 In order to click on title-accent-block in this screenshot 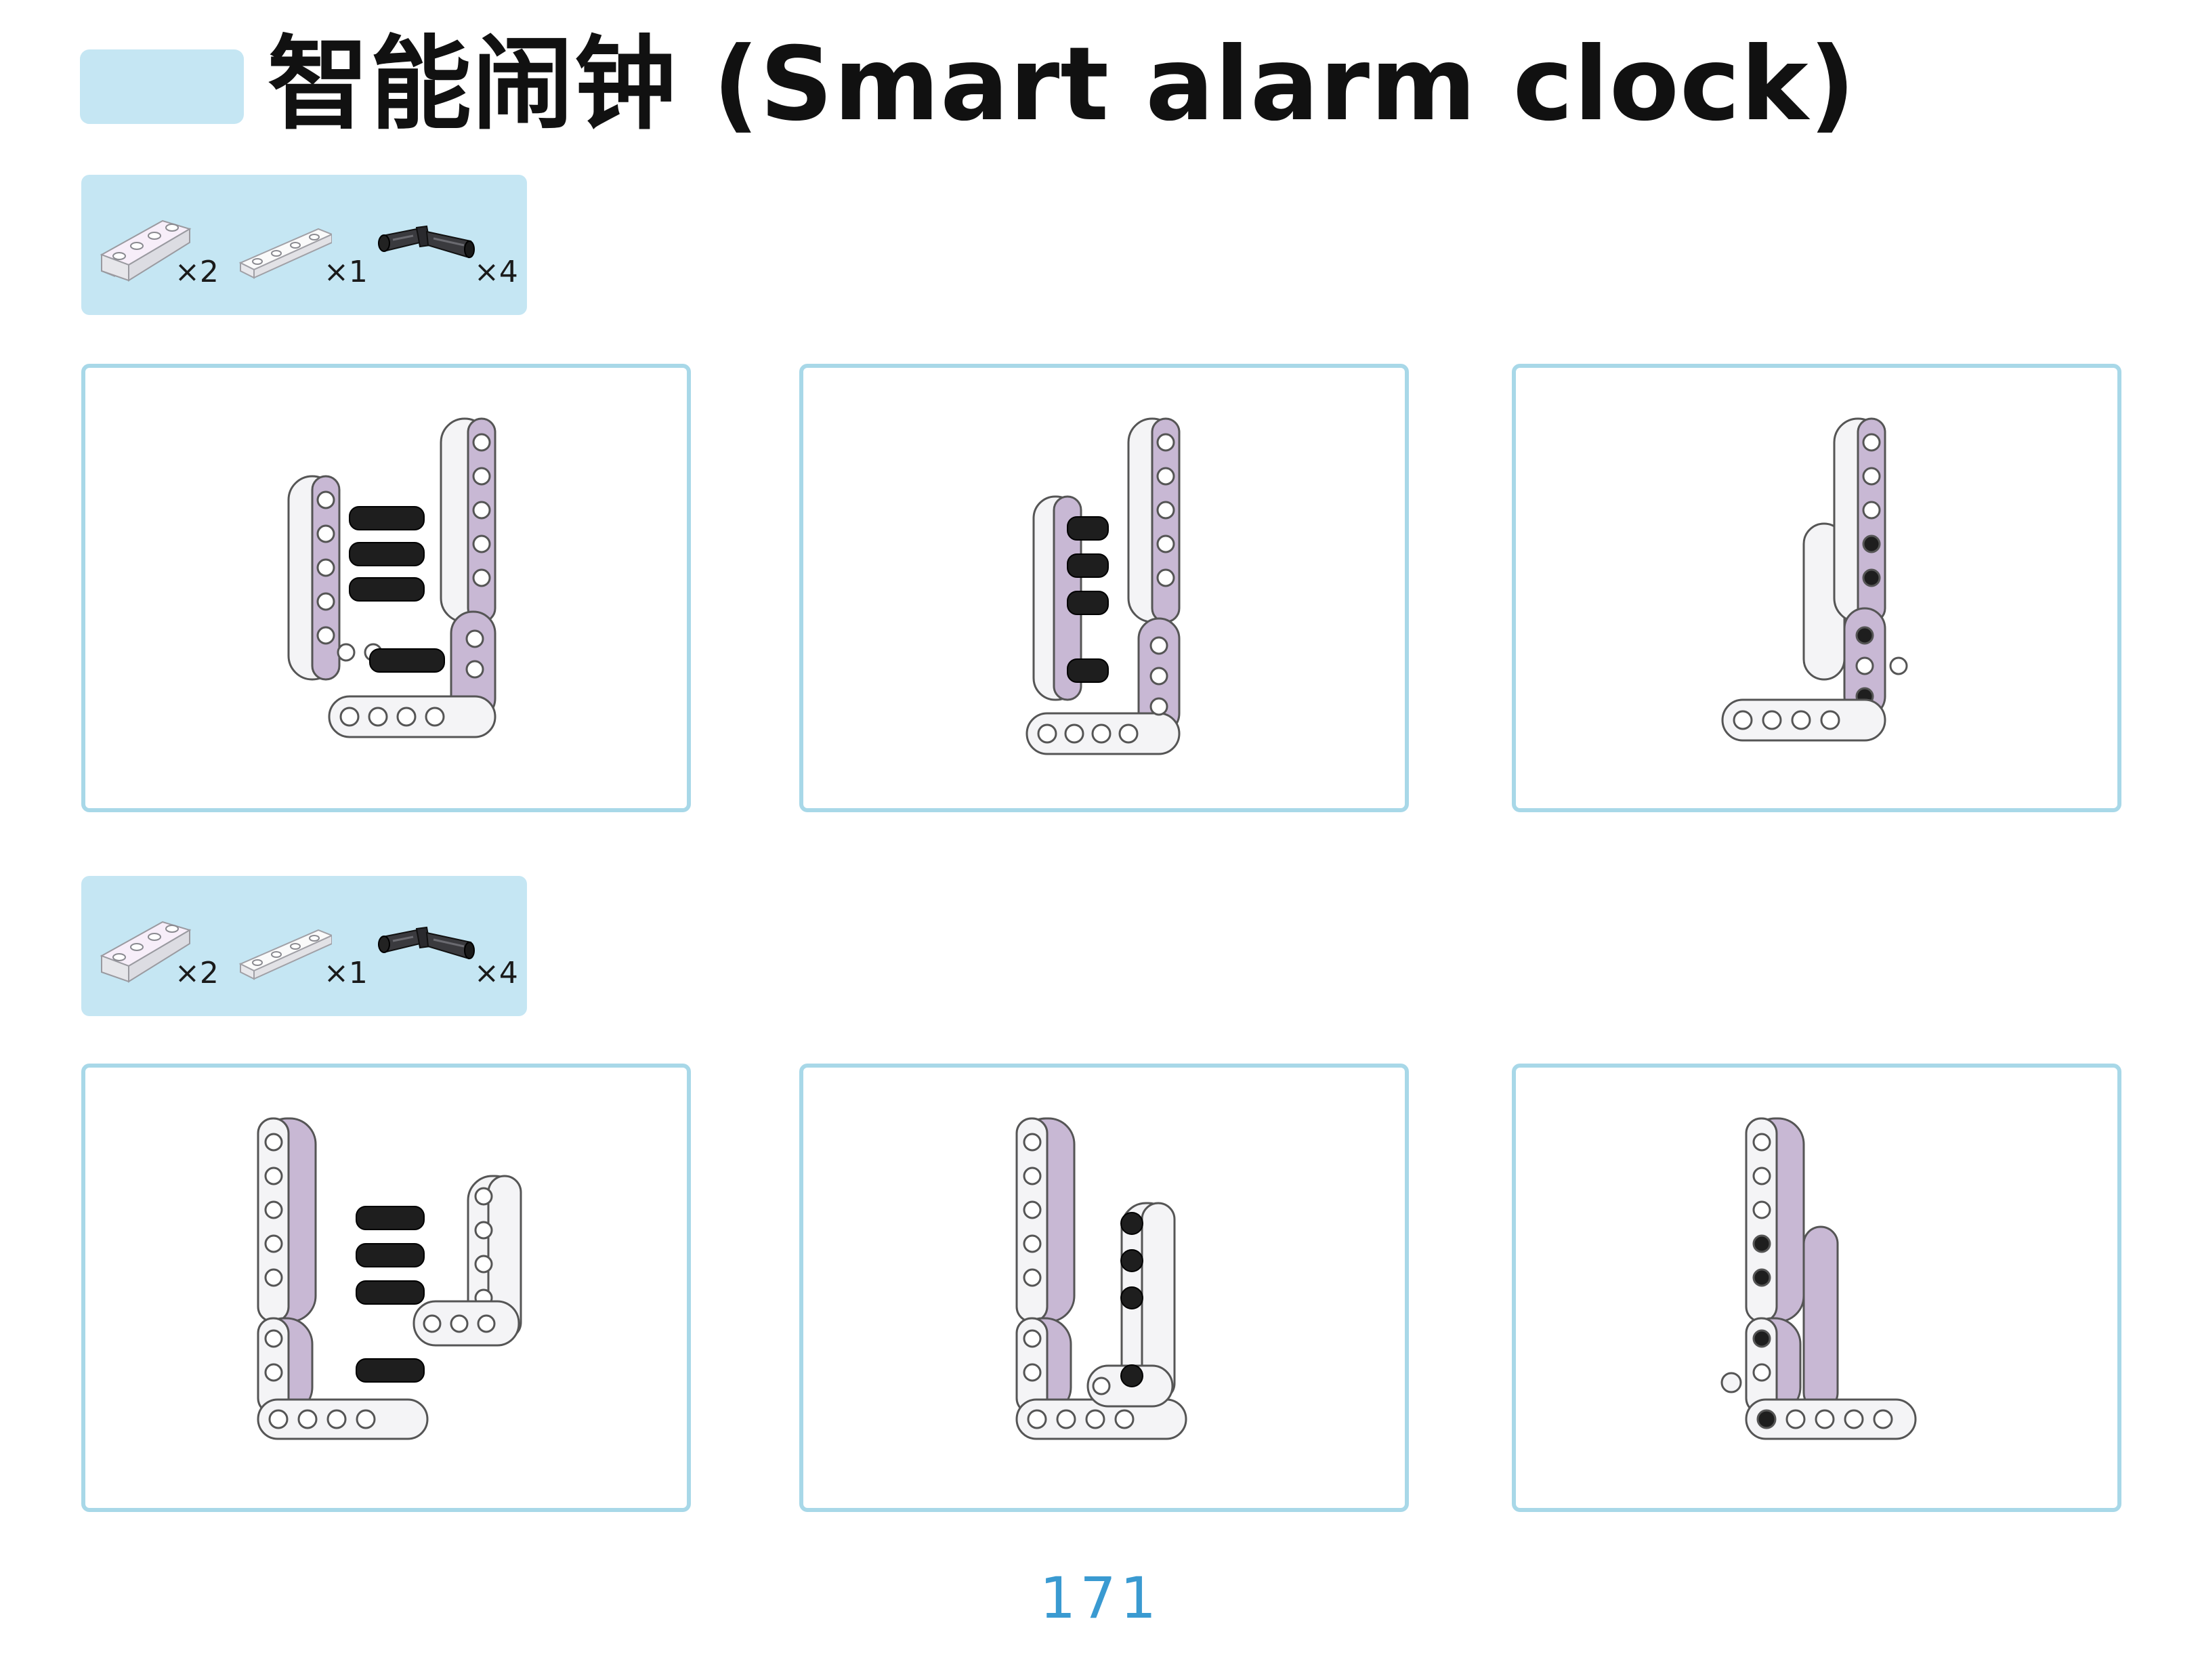, I will do `click(162, 86)`.